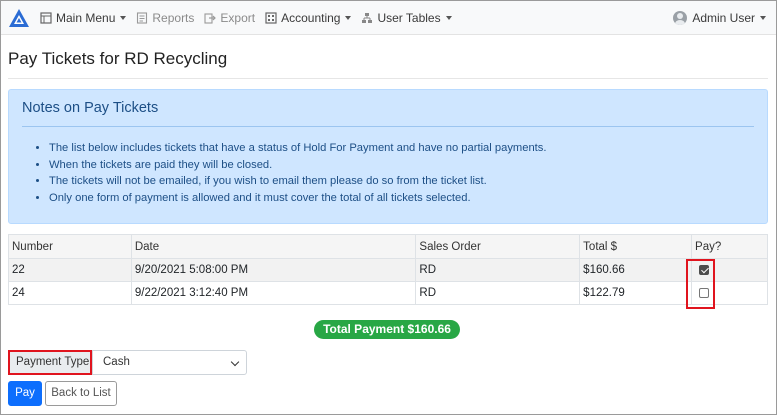 The height and width of the screenshot is (415, 777). Describe the element at coordinates (636, 270) in the screenshot. I see `cell-total: $160.66` at that location.